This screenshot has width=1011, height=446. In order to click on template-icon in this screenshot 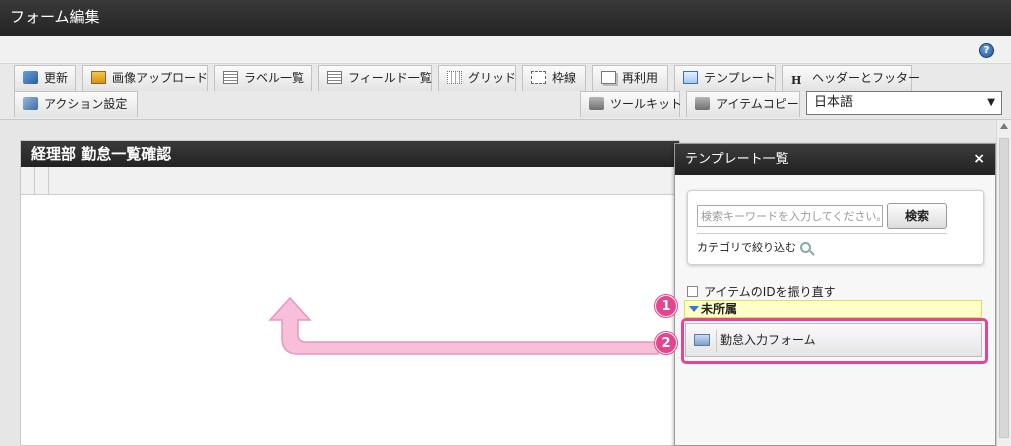, I will do `click(690, 77)`.